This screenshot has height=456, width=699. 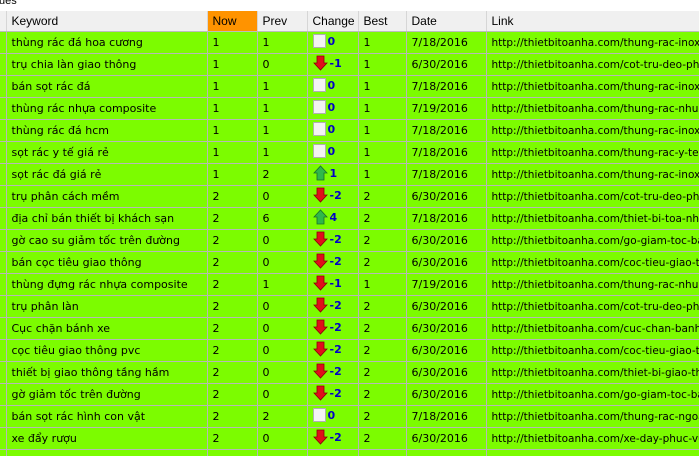 I want to click on cell-prev: 6, so click(x=282, y=218).